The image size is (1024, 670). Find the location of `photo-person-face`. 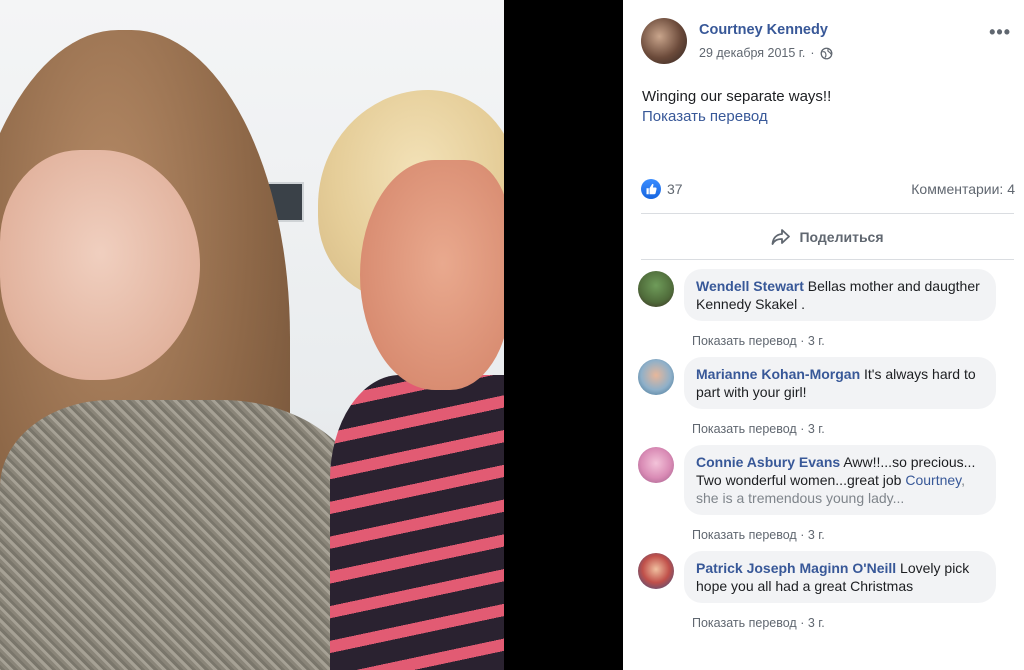

photo-person-face is located at coordinates (100, 265).